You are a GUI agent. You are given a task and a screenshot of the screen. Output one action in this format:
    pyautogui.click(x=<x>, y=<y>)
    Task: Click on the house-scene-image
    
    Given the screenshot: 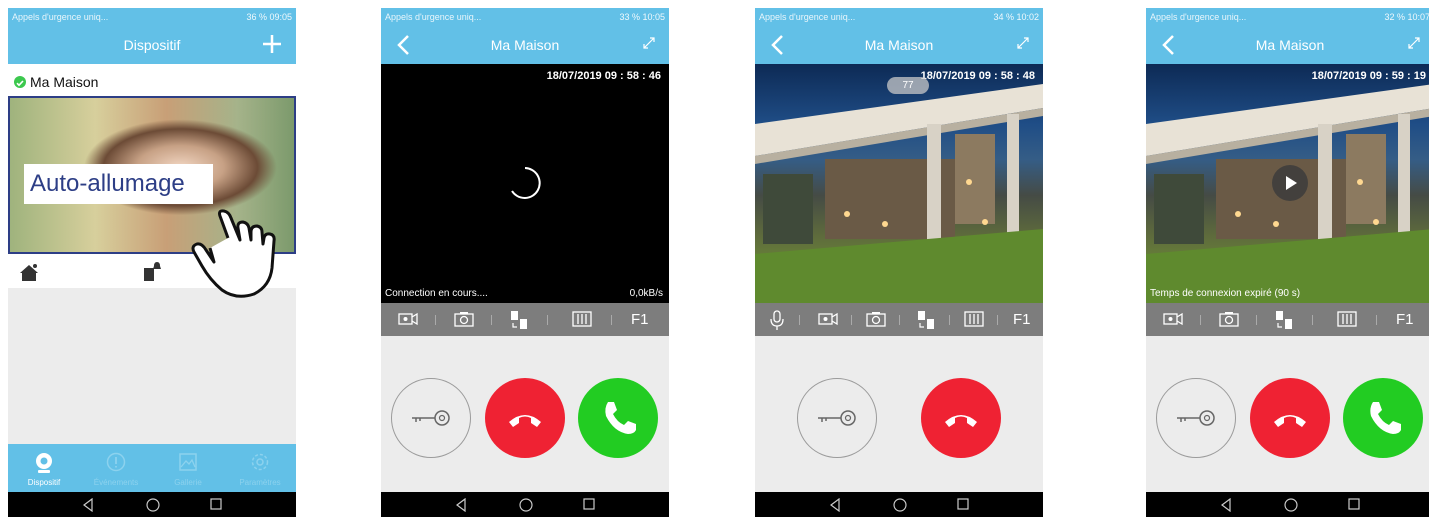 What is the action you would take?
    pyautogui.click(x=899, y=193)
    